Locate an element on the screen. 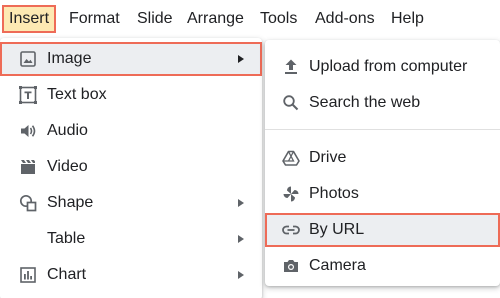 The height and width of the screenshot is (298, 500). menu-slide: Slide is located at coordinates (155, 19).